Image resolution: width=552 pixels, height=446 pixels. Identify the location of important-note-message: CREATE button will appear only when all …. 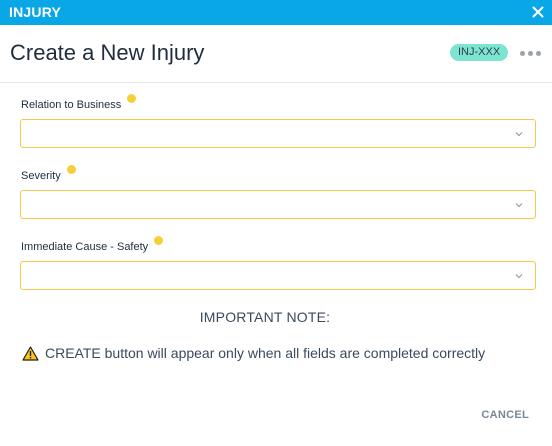
(253, 353).